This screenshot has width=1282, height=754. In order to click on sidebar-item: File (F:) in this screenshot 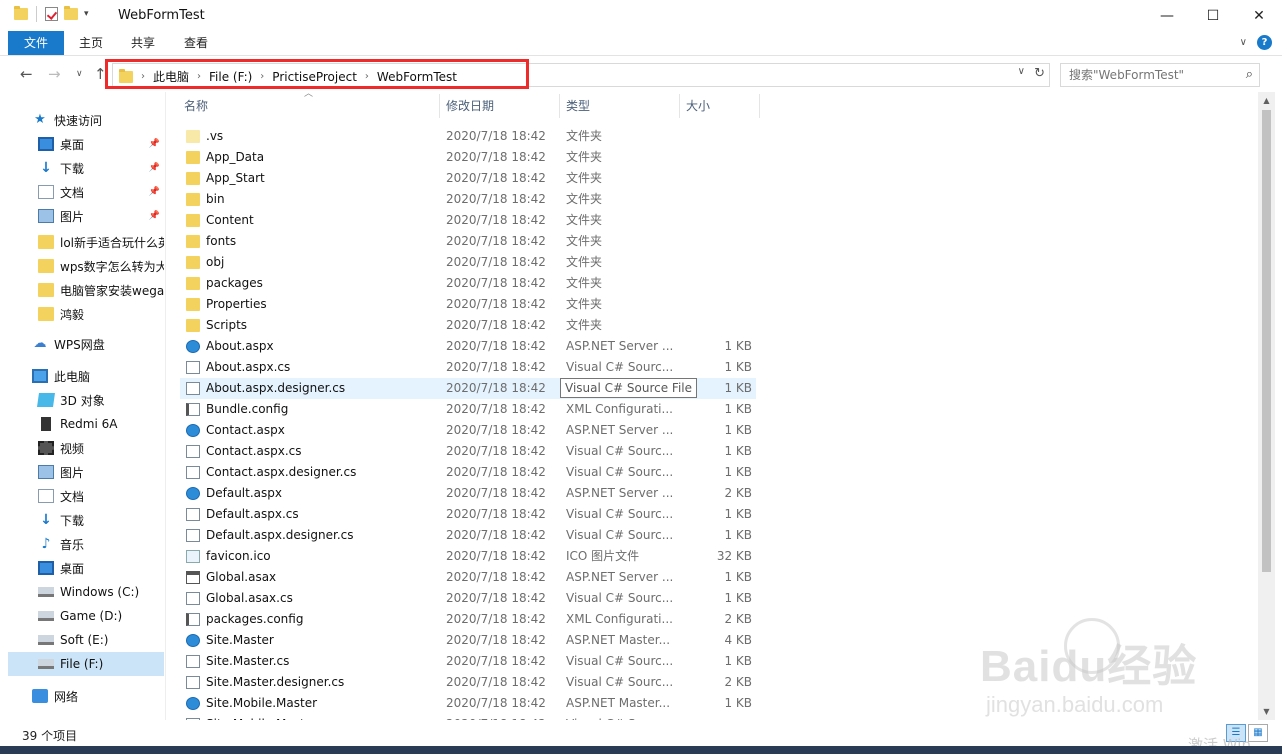, I will do `click(86, 664)`.